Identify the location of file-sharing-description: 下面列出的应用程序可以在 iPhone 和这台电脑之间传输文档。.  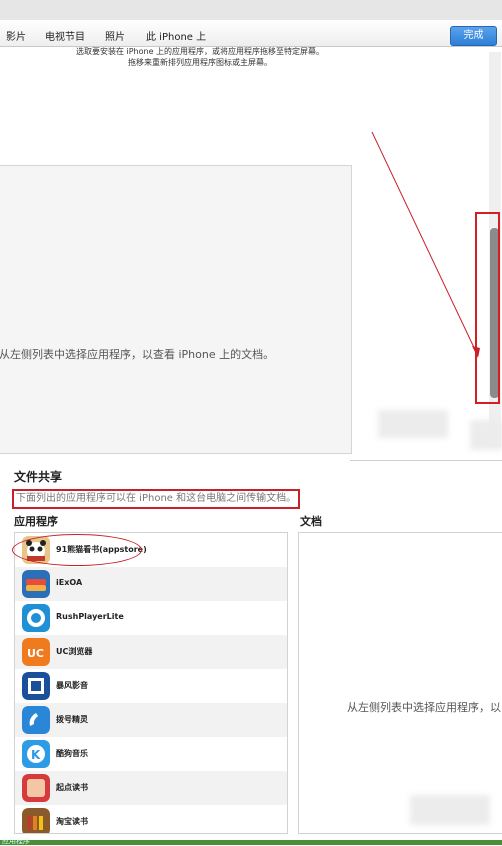
(156, 499).